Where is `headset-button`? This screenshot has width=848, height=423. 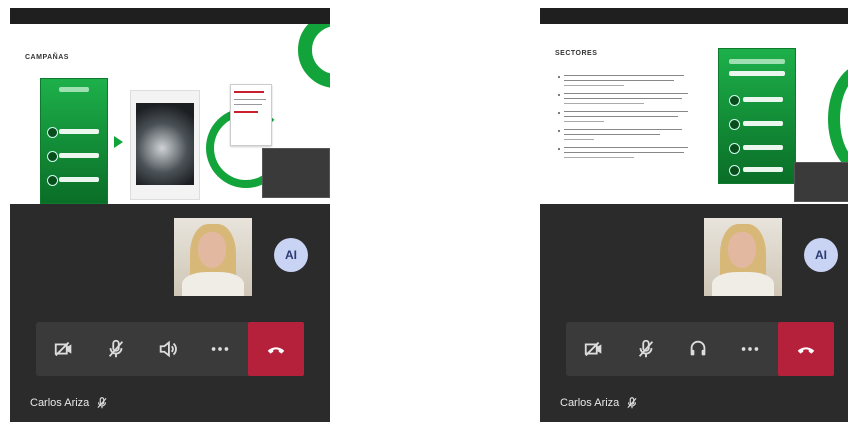
headset-button is located at coordinates (698, 349).